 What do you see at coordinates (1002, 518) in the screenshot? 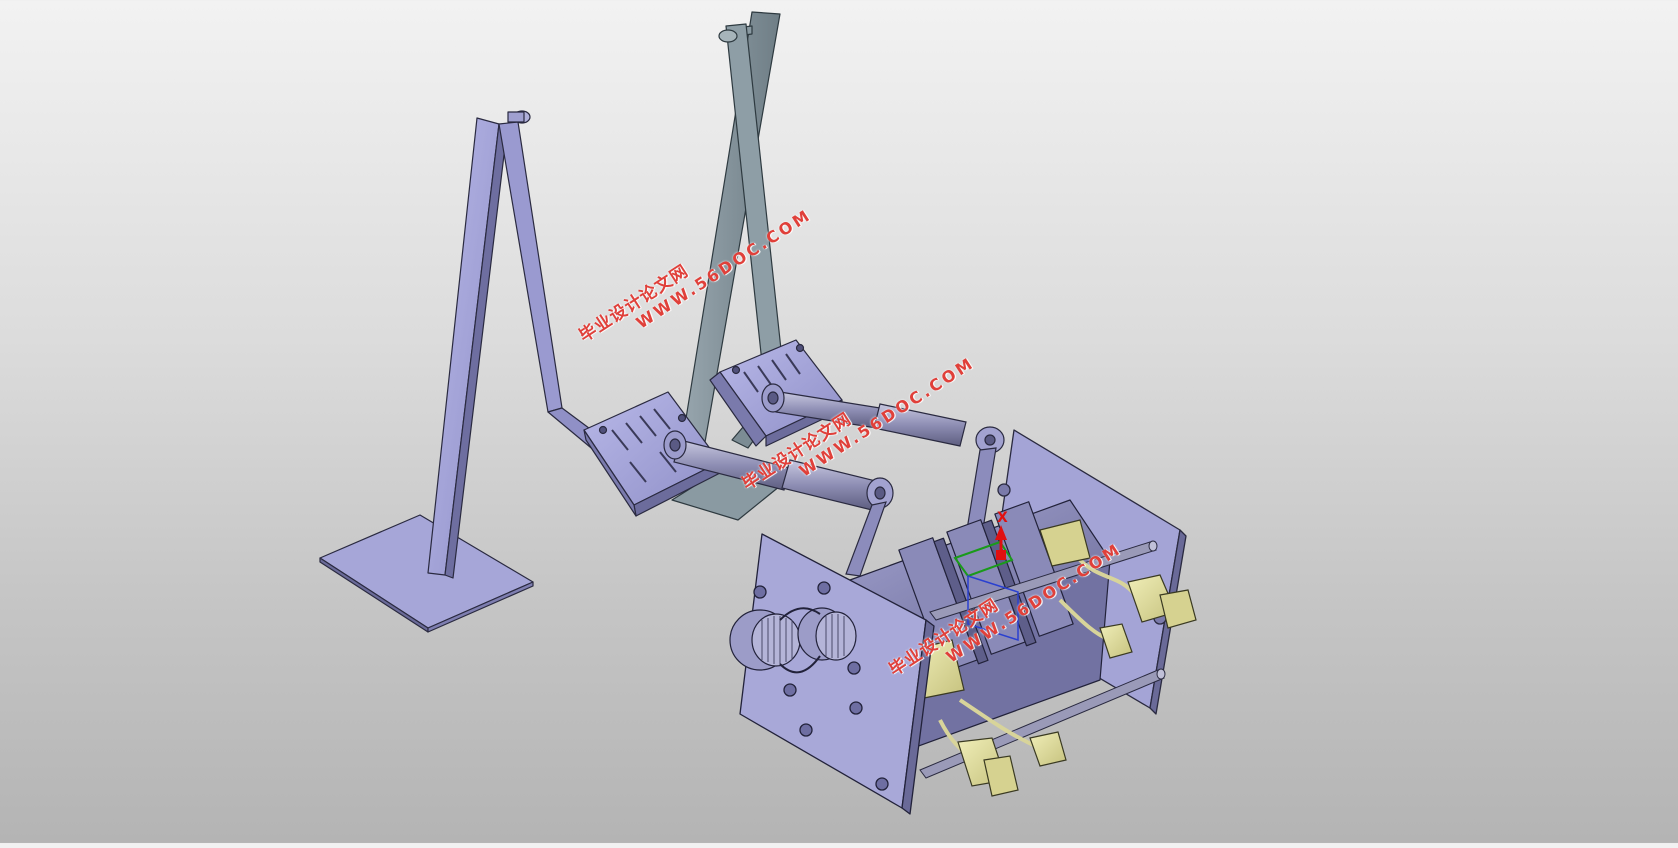
I see `axis-x-label: X` at bounding box center [1002, 518].